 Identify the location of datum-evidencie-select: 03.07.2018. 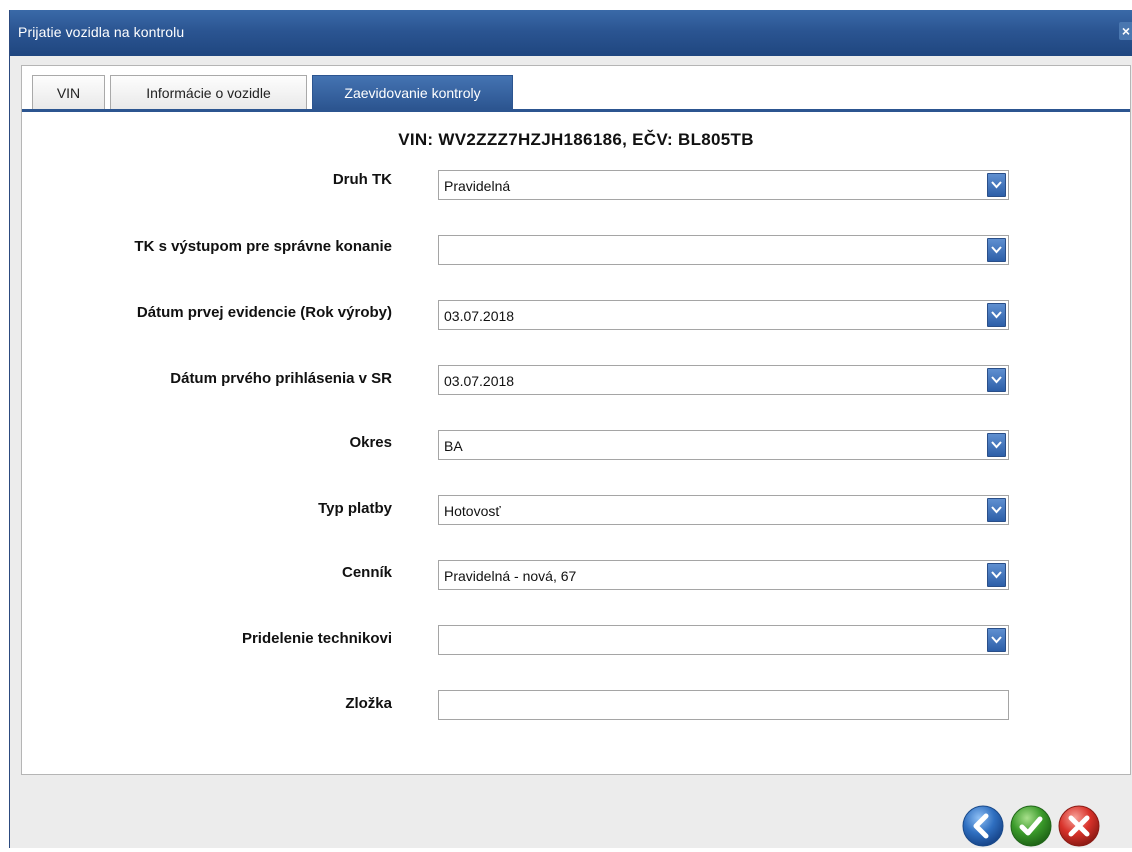
(723, 315).